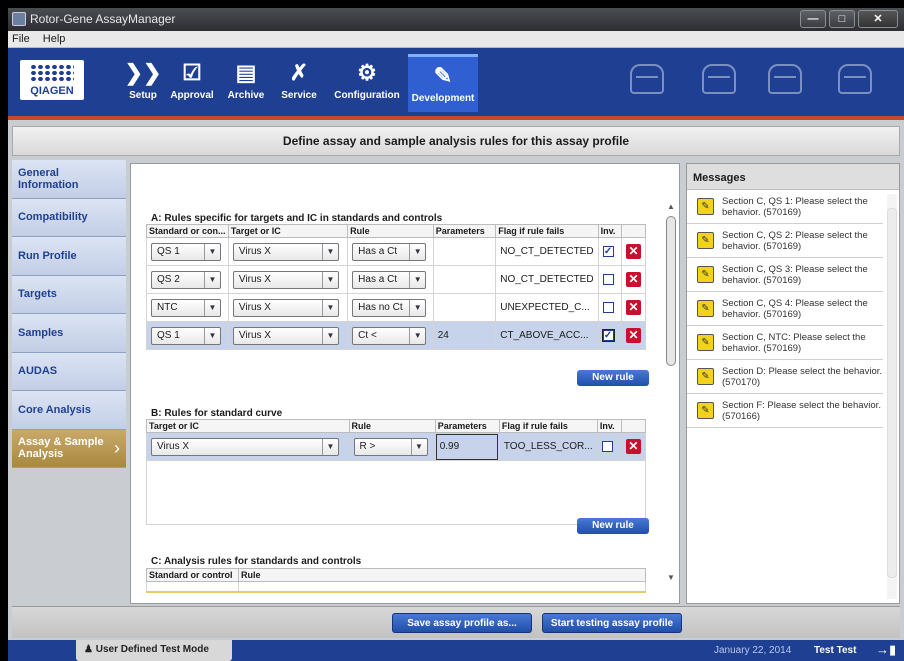 The image size is (904, 661). What do you see at coordinates (467, 446) in the screenshot?
I see `parameter-field: 0.99` at bounding box center [467, 446].